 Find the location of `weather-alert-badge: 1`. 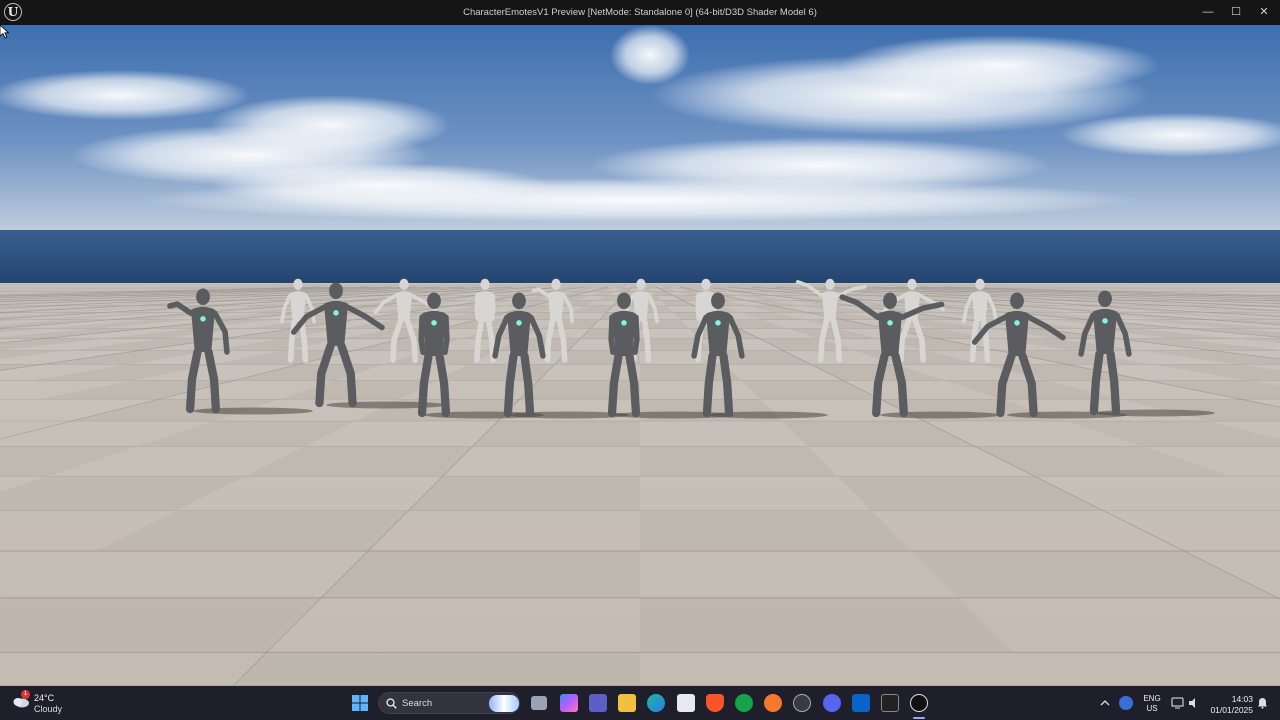

weather-alert-badge: 1 is located at coordinates (25, 694).